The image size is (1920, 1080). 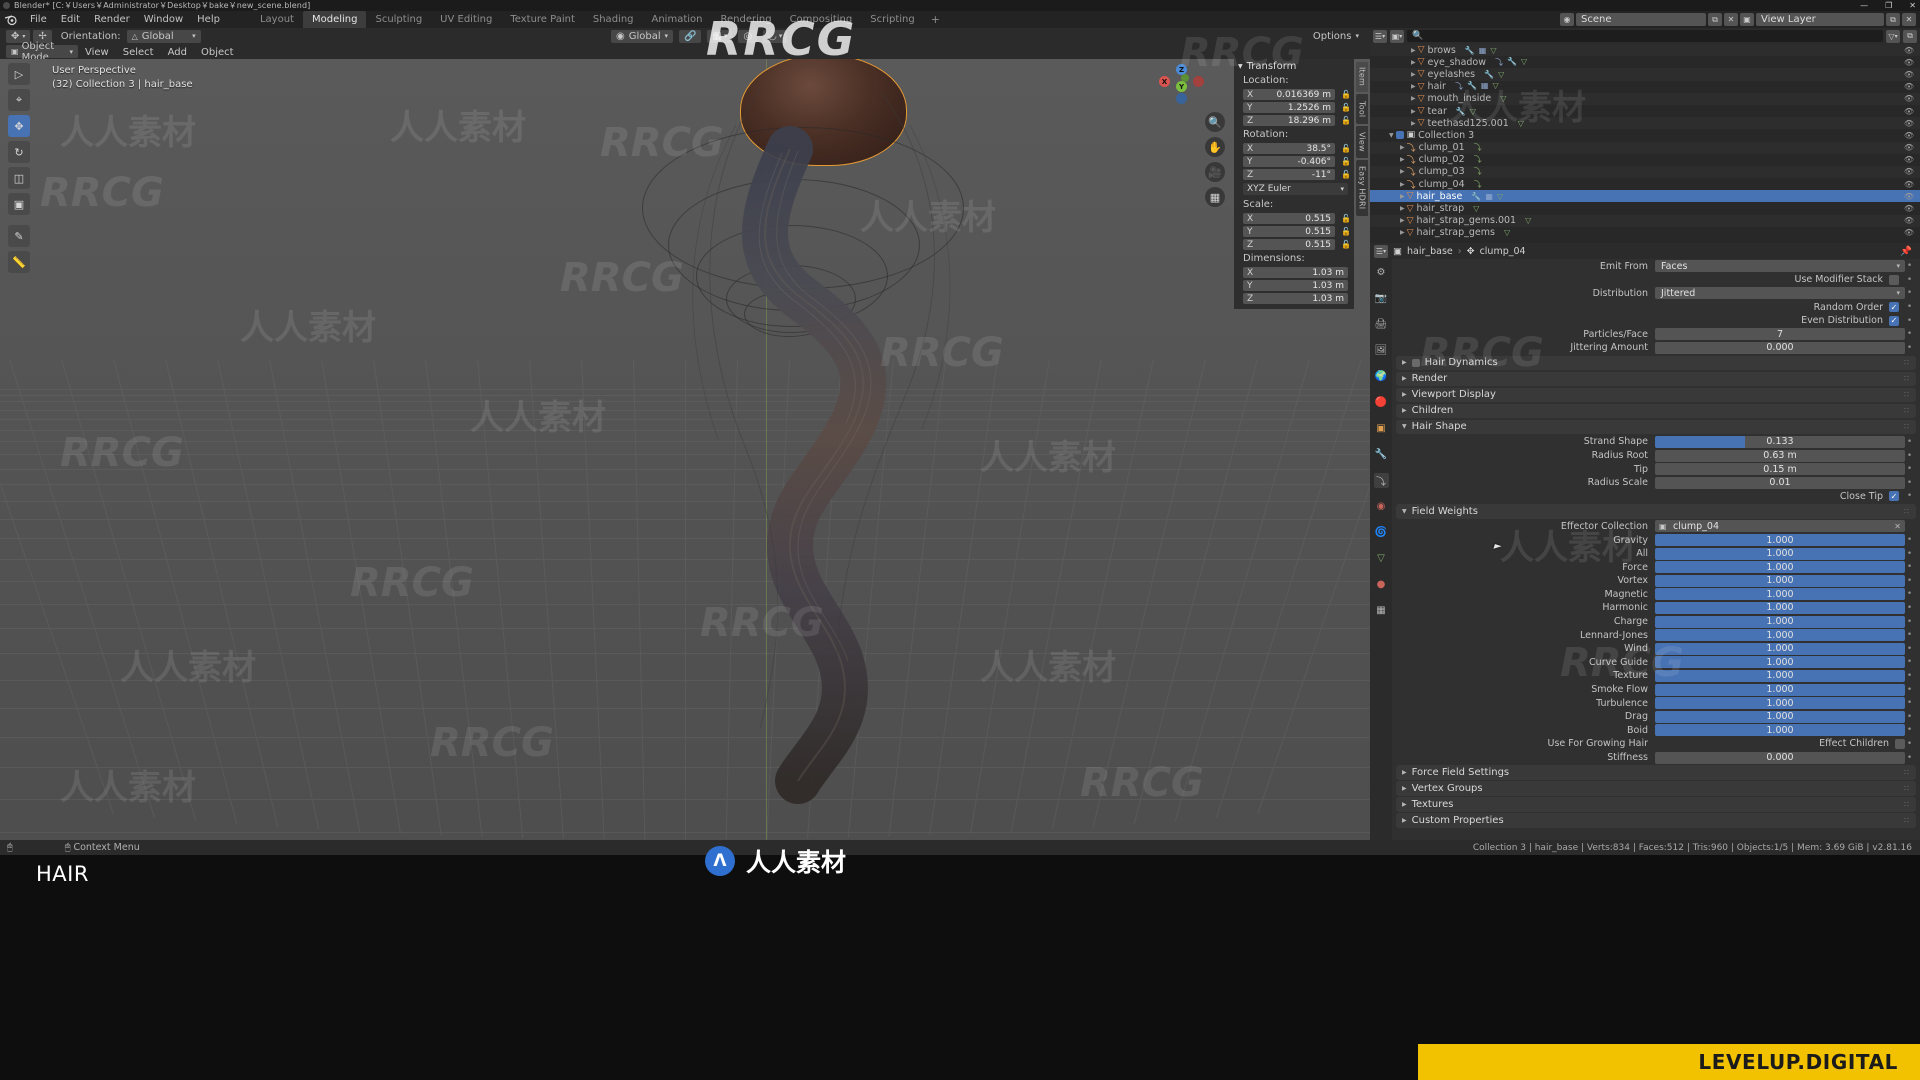 I want to click on property-value-harmonic: 1.000, so click(x=1780, y=607).